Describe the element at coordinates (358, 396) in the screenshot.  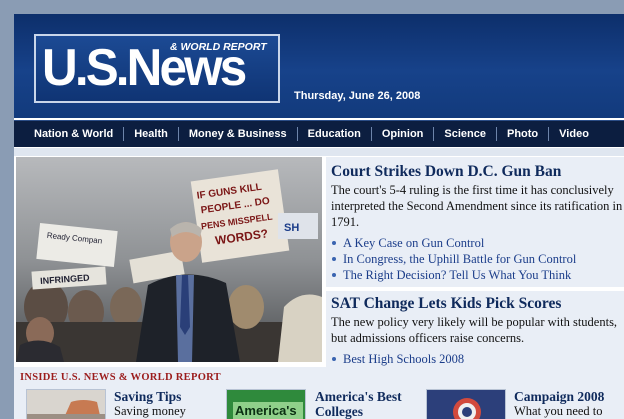
I see `promo-title: America's Best` at that location.